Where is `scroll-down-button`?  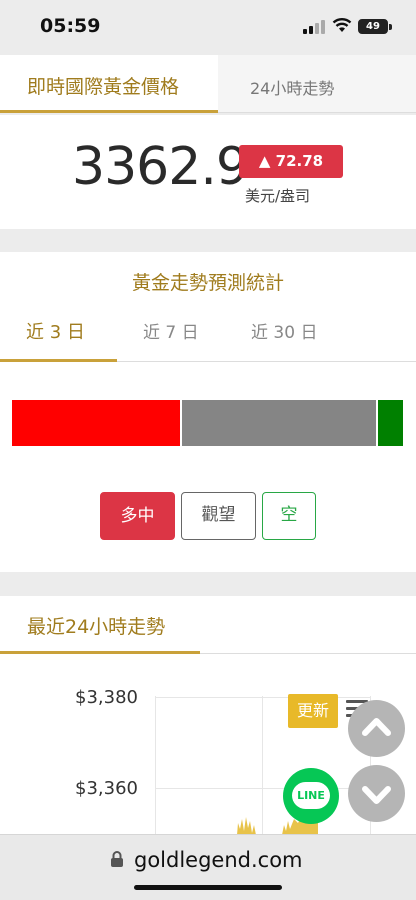
scroll-down-button is located at coordinates (376, 793).